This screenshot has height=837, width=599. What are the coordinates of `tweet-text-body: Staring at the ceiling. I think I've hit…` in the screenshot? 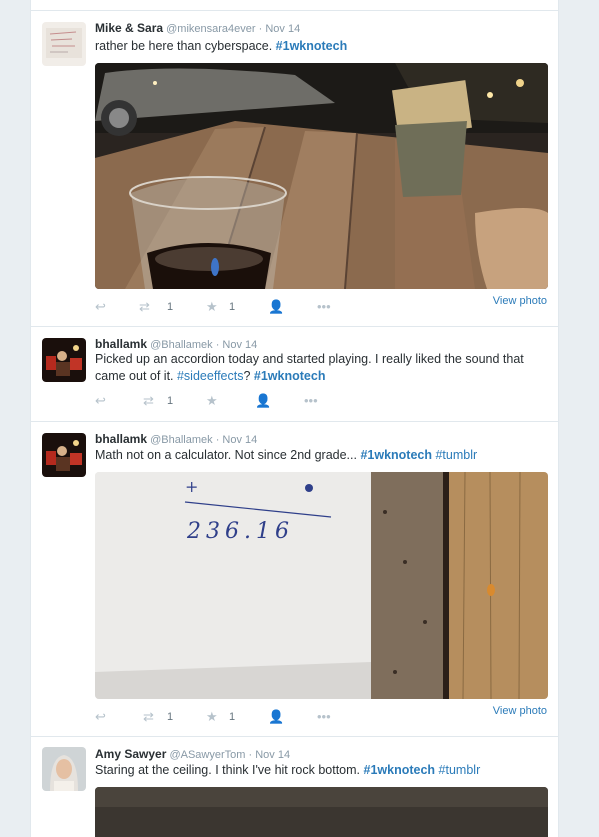 It's located at (229, 770).